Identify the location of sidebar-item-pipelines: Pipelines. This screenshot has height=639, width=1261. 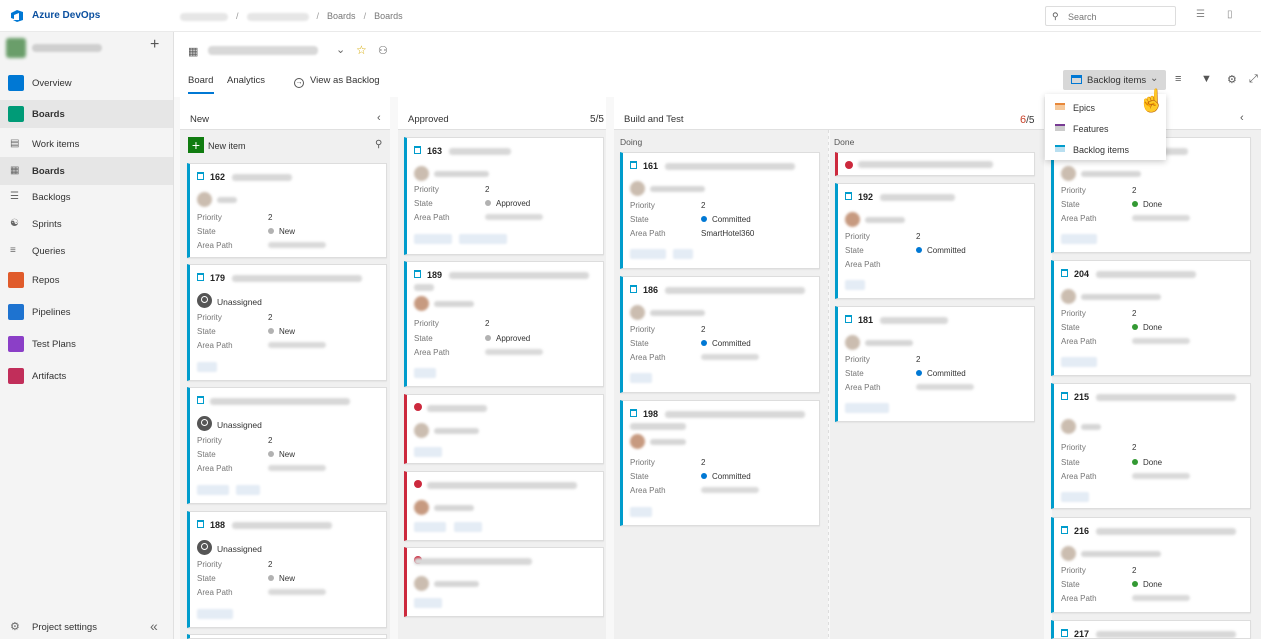
(86, 312).